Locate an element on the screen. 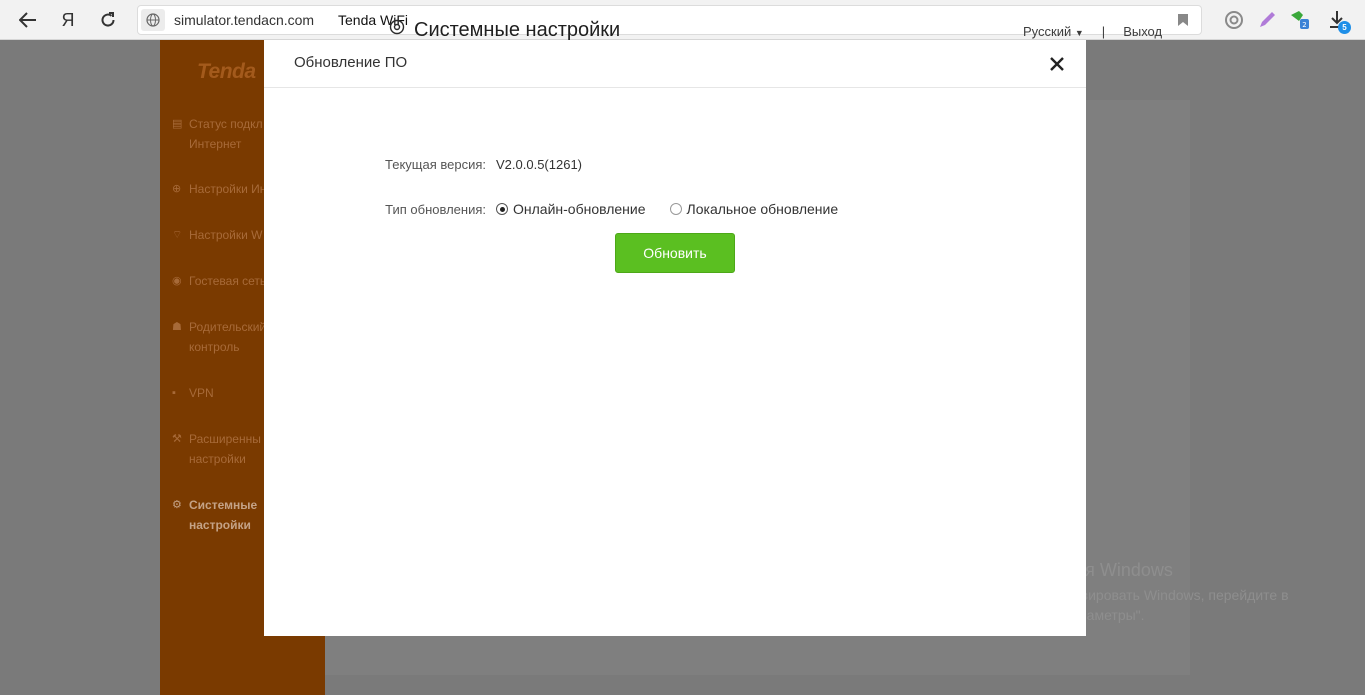  radio-unselected-icon is located at coordinates (675, 209).